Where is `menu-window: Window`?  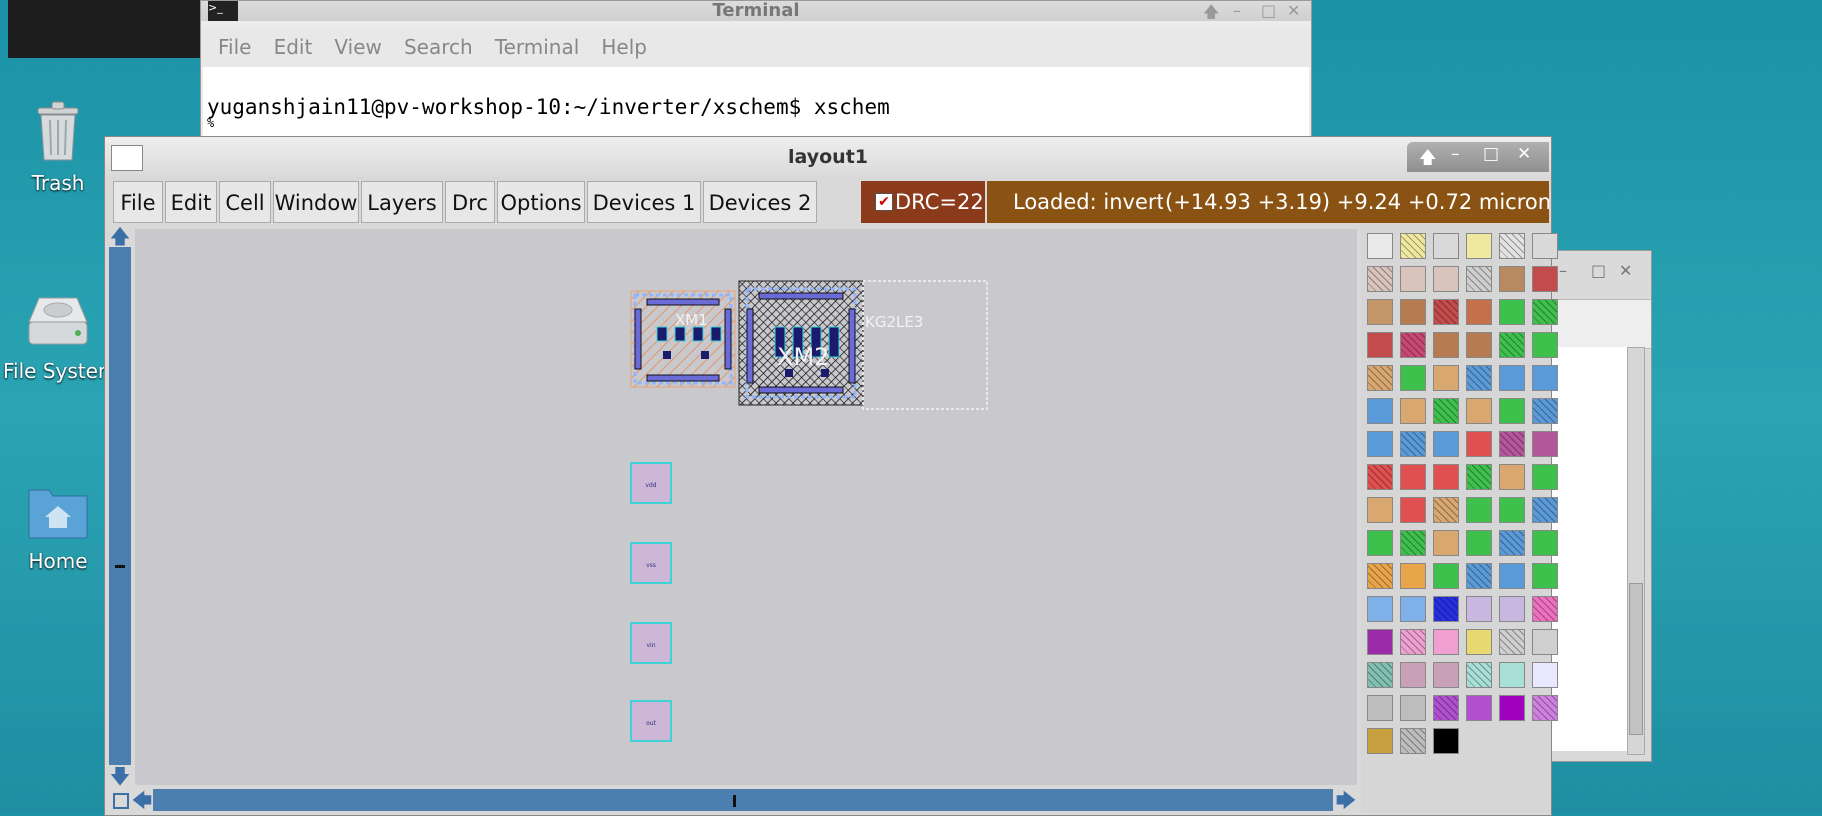 menu-window: Window is located at coordinates (316, 202).